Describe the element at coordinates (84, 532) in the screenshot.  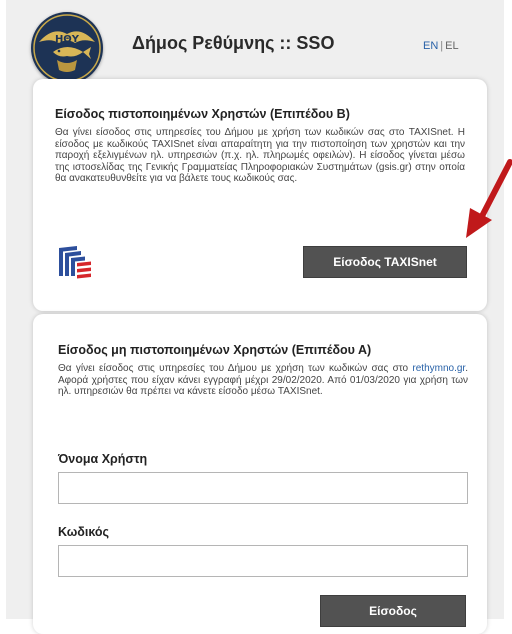
I see `password-label: Κωδικός` at that location.